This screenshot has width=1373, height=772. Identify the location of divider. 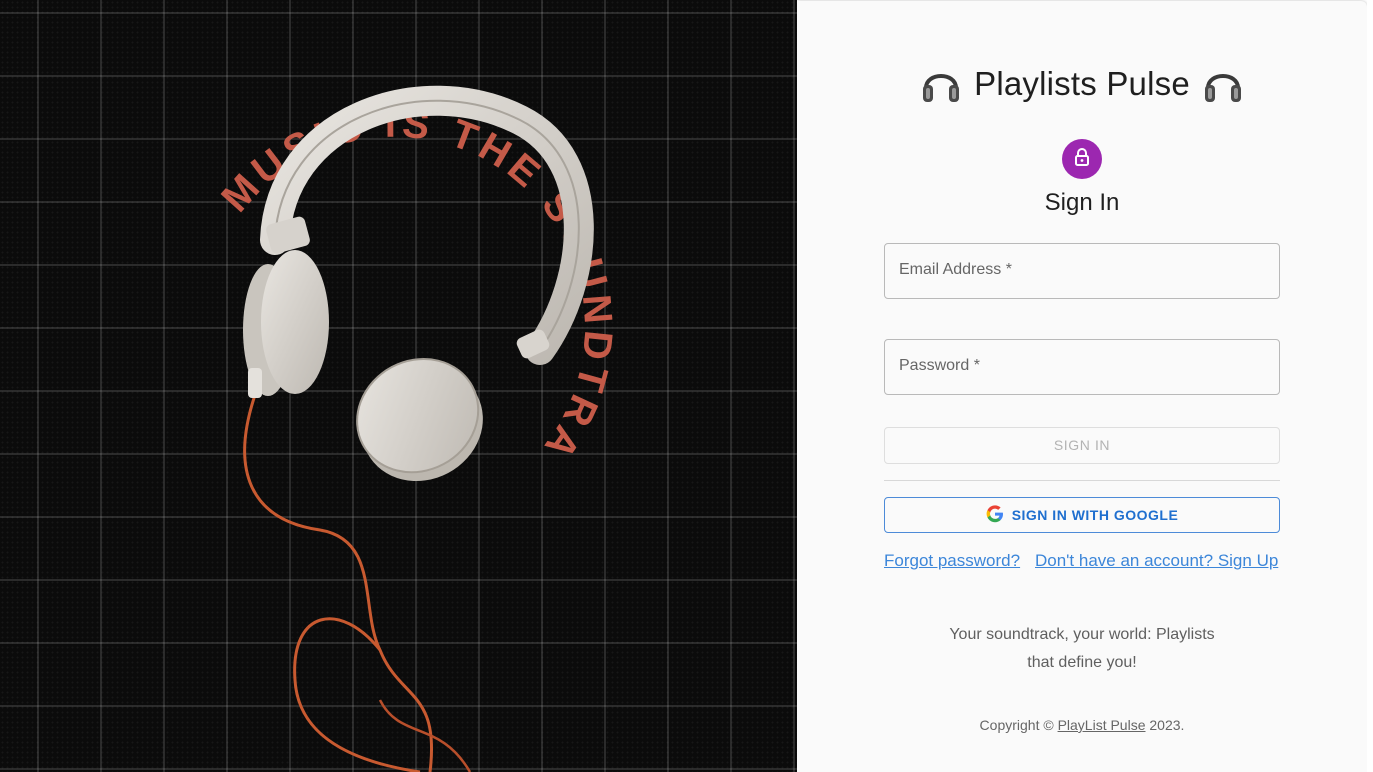
(1082, 480).